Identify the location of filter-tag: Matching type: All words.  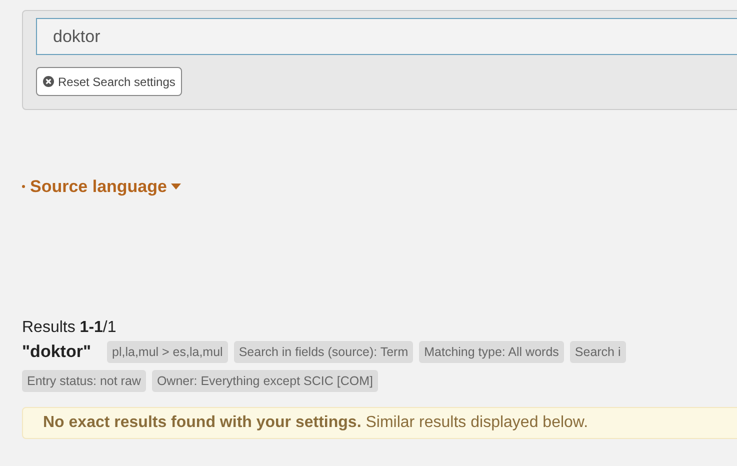
(491, 351).